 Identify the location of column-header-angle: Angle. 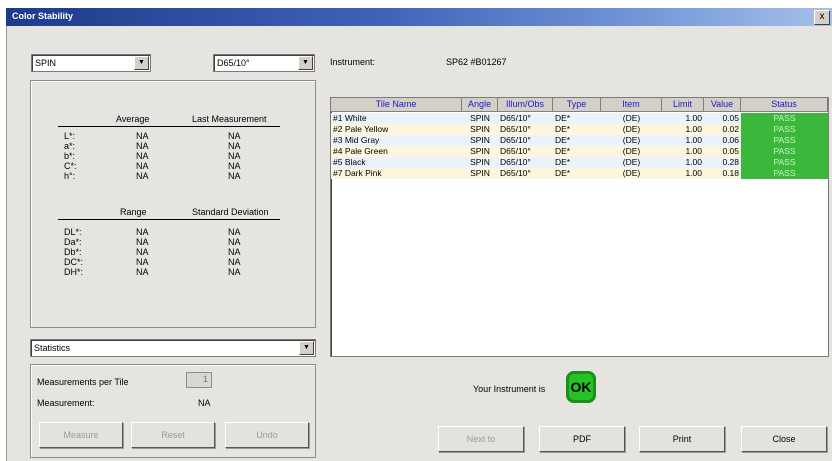
(480, 105).